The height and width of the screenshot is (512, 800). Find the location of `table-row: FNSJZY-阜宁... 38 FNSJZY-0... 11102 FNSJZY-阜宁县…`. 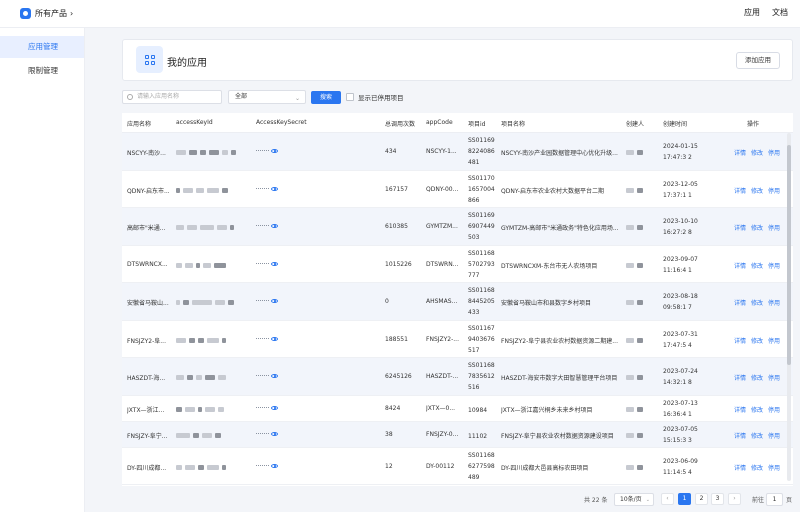

table-row: FNSJZY-阜宁... 38 FNSJZY-0... 11102 FNSJZY-阜宁县… is located at coordinates (457, 435).